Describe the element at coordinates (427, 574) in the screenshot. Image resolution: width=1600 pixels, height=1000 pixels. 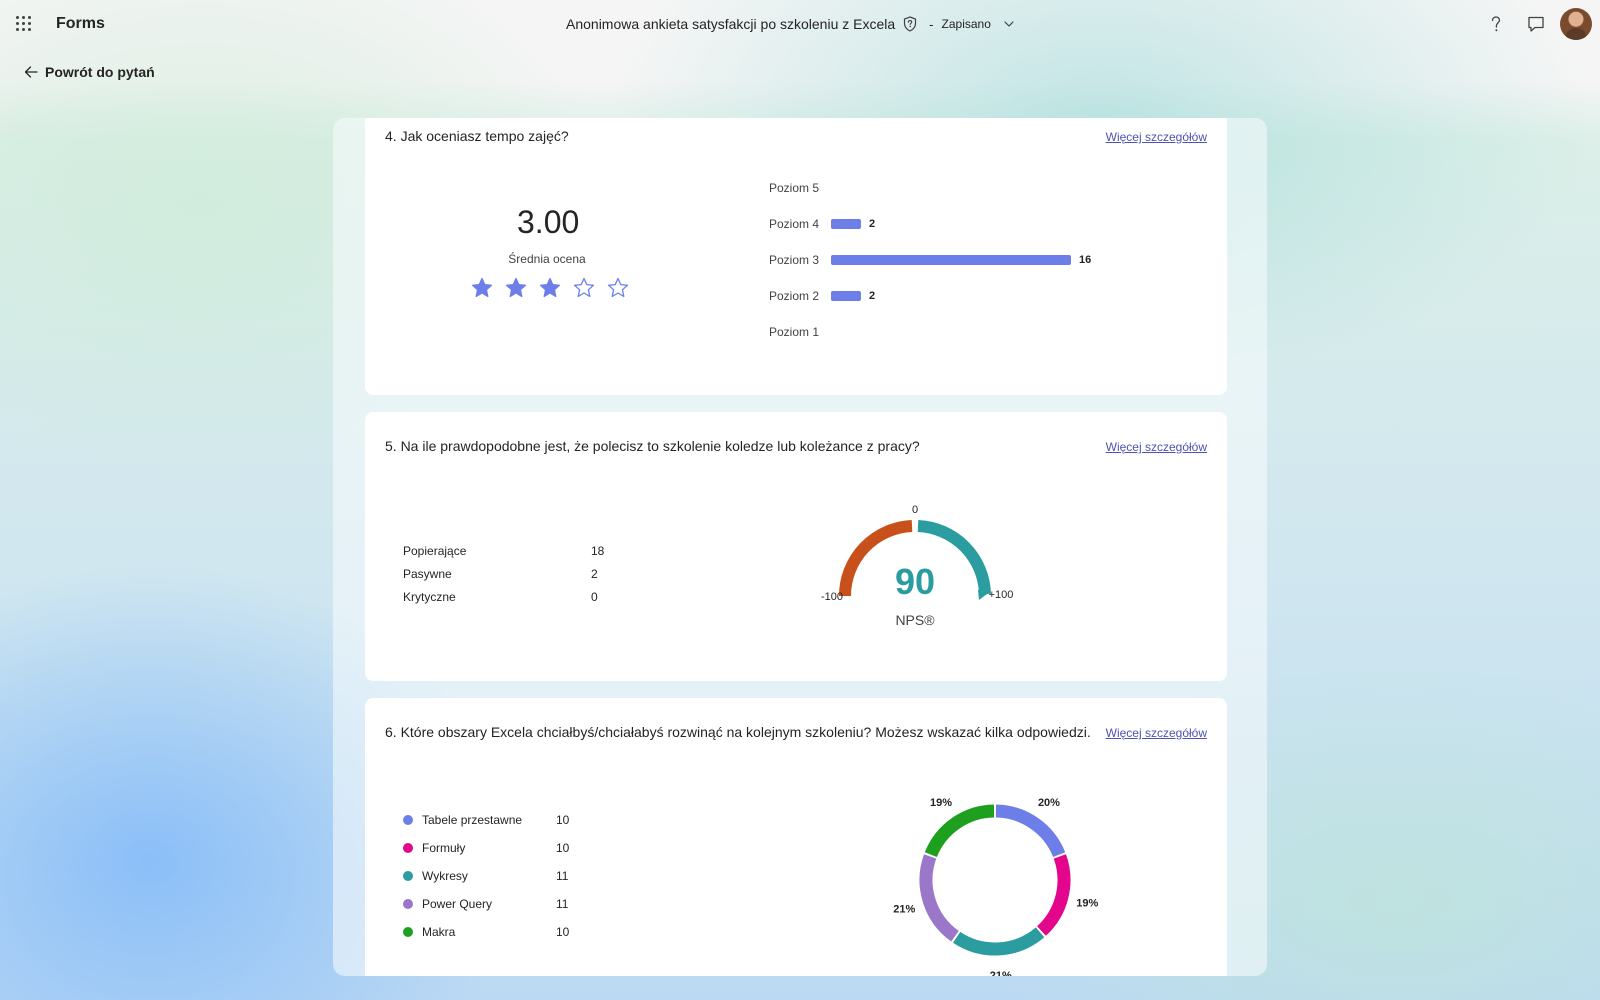
I see `nps-group-label: Pasywne` at that location.